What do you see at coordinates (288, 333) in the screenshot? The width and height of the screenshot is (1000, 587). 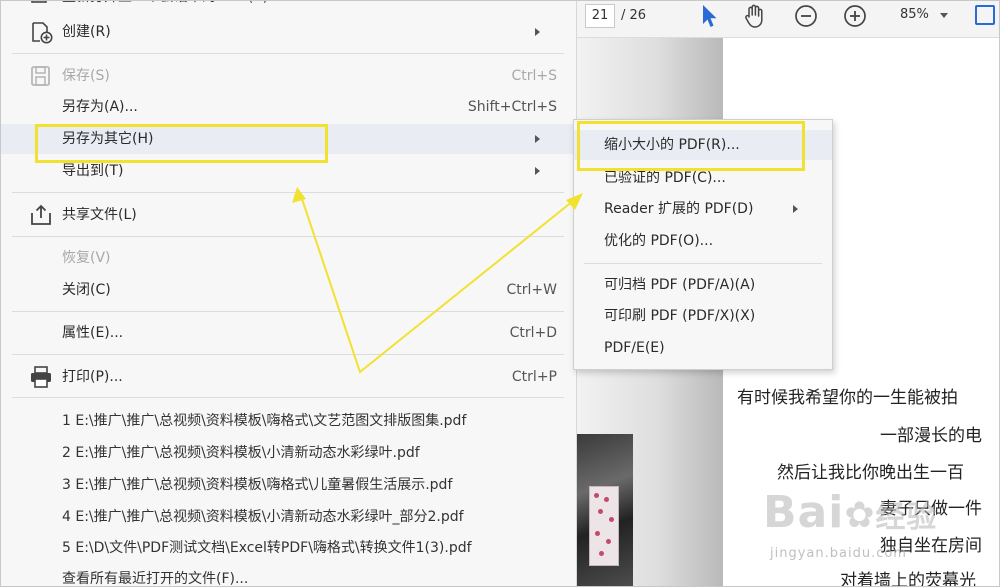 I see `menu-item-properties: 属性(E)... Ctrl+D` at bounding box center [288, 333].